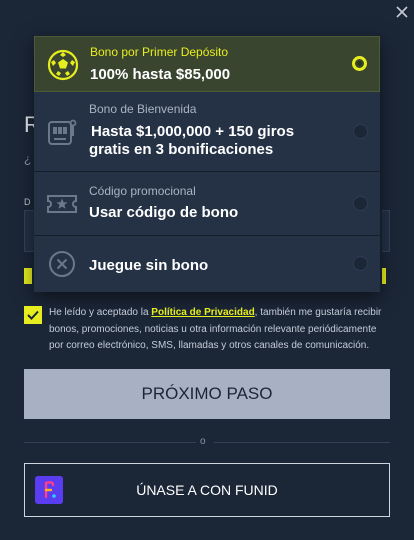  Describe the element at coordinates (28, 159) in the screenshot. I see `form-subtitle-fragment: ¿` at that location.